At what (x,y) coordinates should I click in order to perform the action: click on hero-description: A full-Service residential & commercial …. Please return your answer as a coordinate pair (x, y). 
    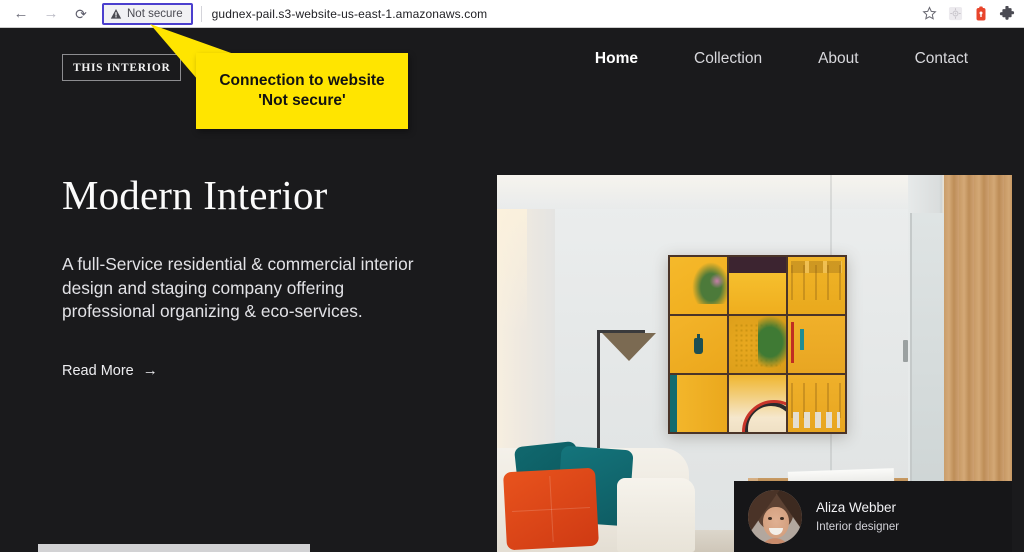
    Looking at the image, I should click on (238, 288).